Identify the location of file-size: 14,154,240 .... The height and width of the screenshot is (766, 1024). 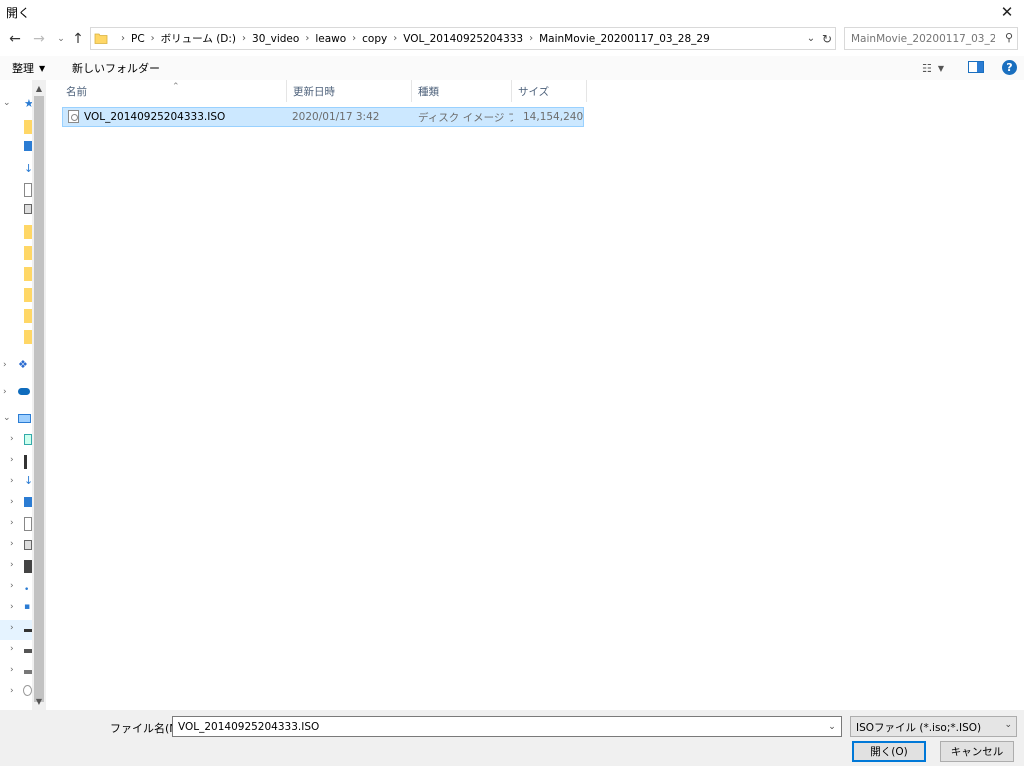
(553, 117).